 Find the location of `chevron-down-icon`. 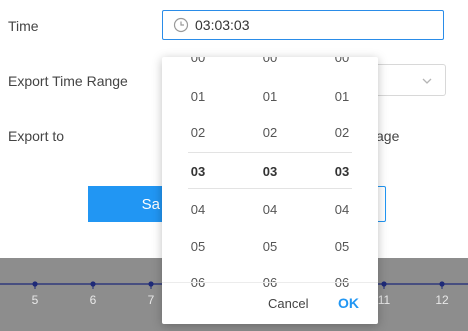

chevron-down-icon is located at coordinates (427, 80).